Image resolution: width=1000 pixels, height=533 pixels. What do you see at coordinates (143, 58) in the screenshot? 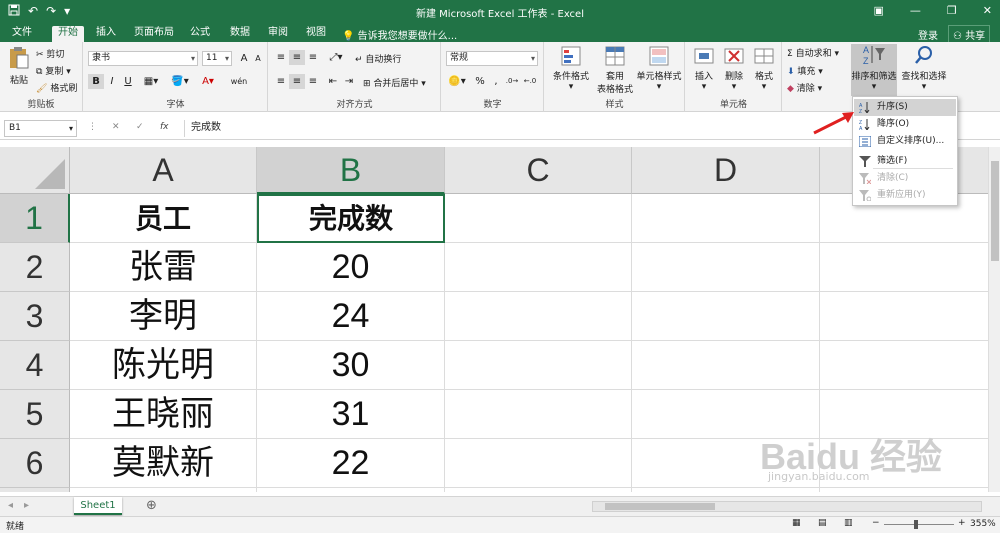
I see `font-name-select: 隶书` at bounding box center [143, 58].